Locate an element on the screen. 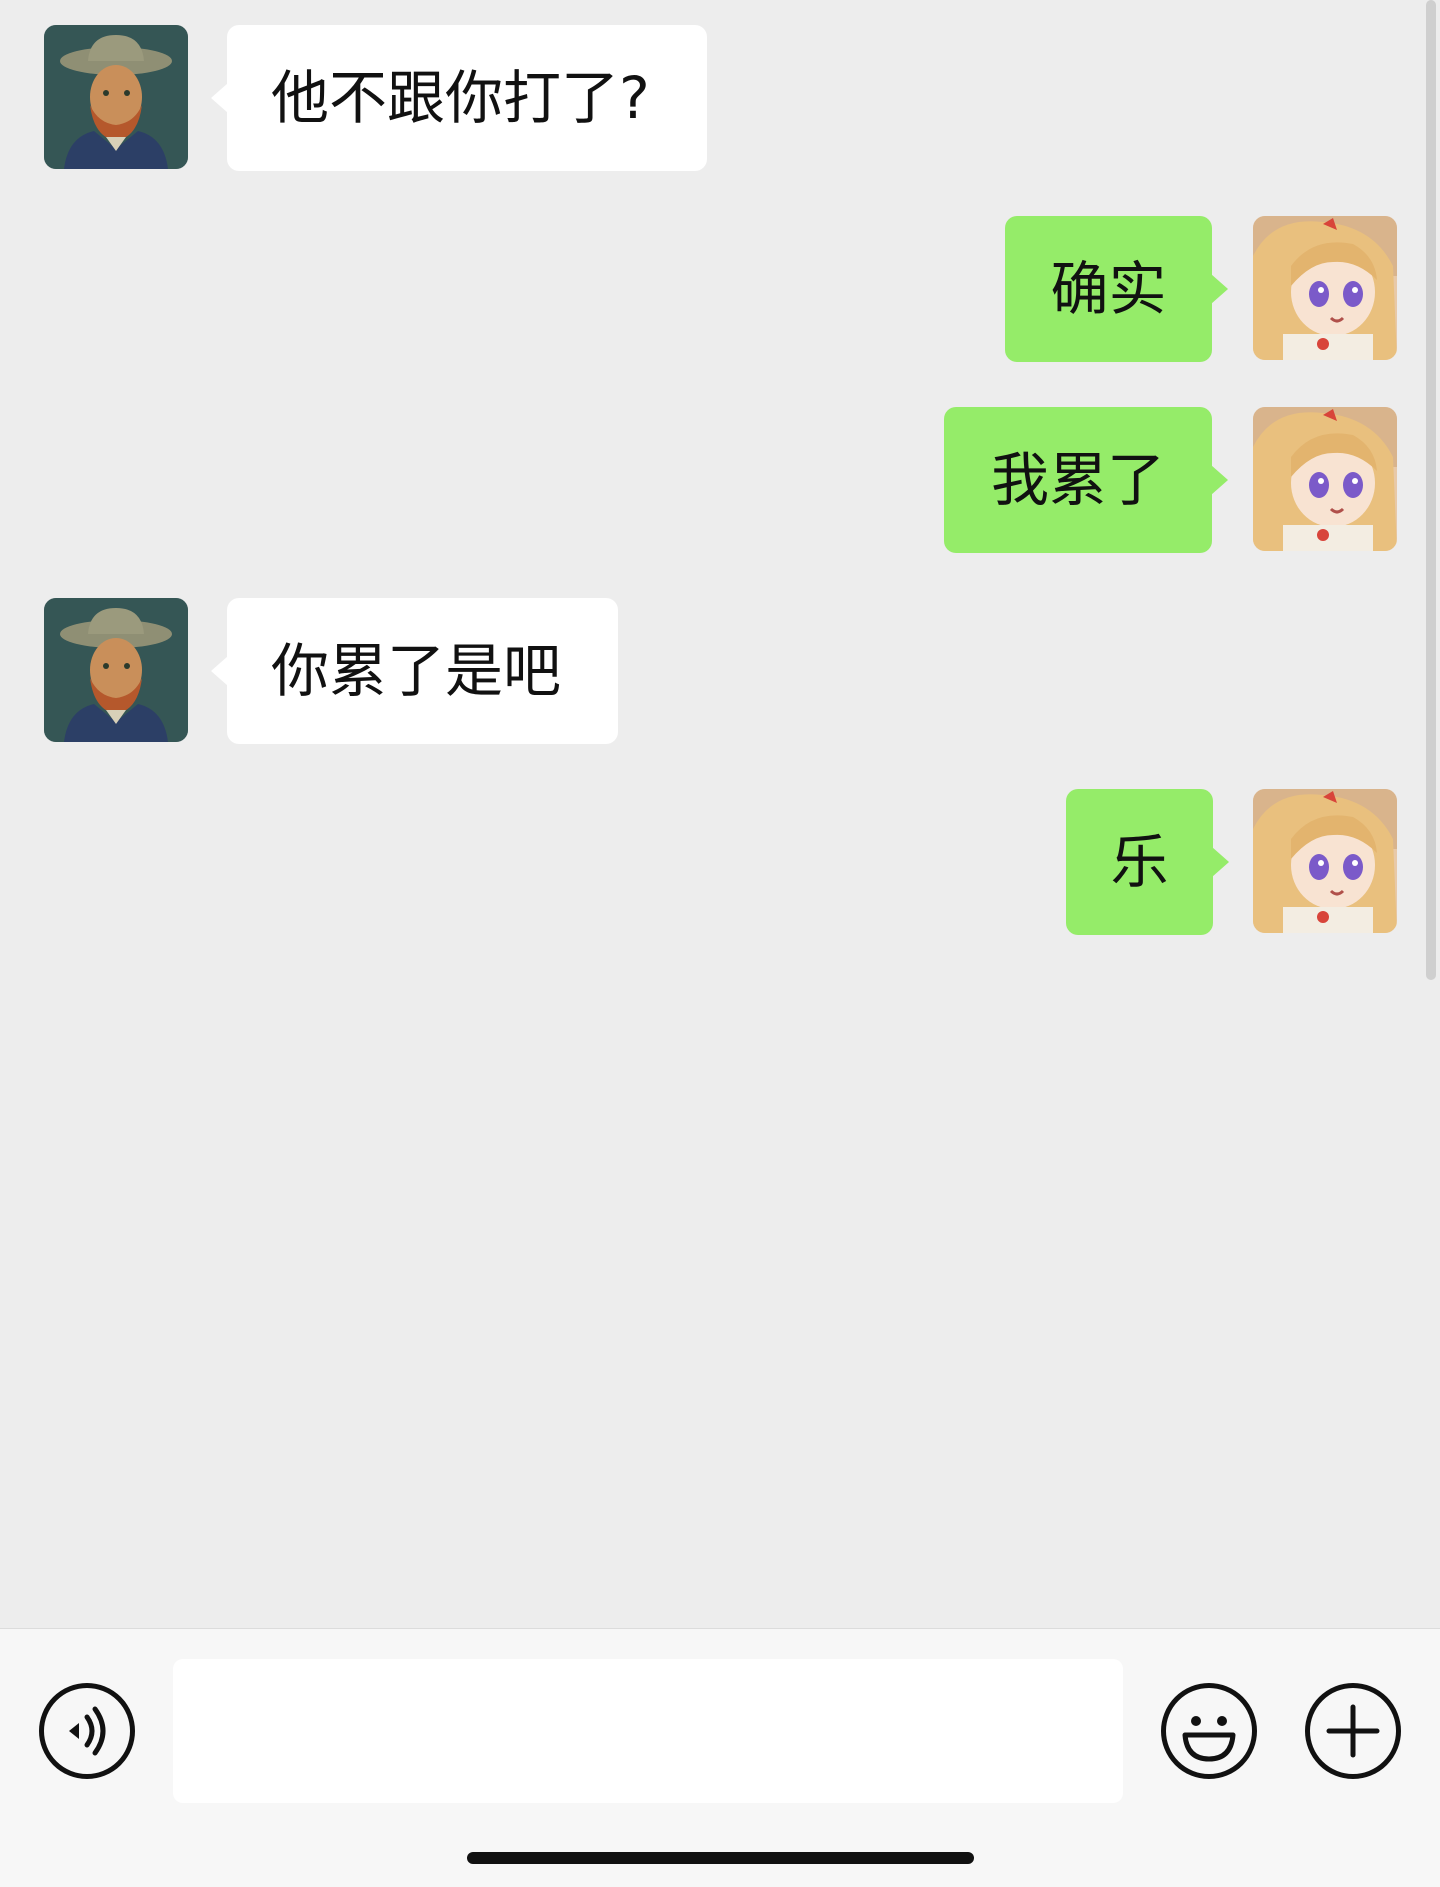 The image size is (1440, 1887). message-text: 你累了是吧 is located at coordinates (416, 671).